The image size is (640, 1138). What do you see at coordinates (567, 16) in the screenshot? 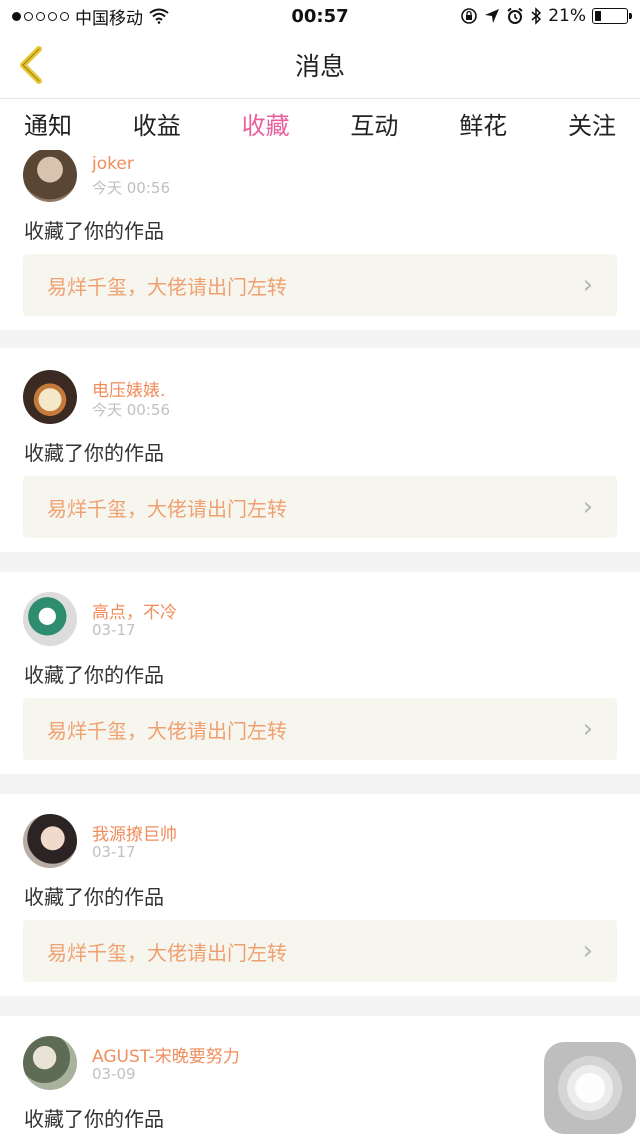
I see `battery-percent: 21%` at bounding box center [567, 16].